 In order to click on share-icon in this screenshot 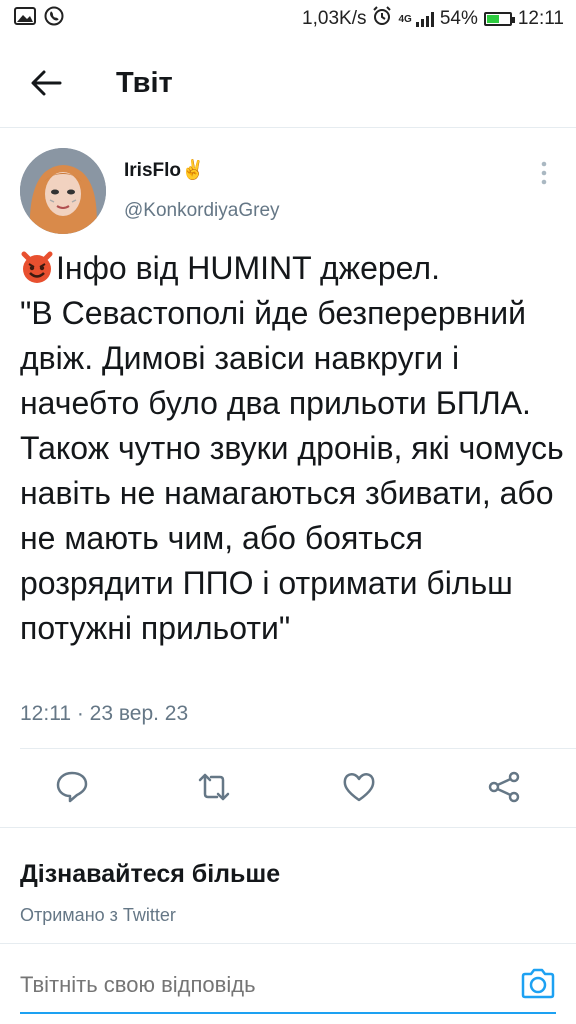, I will do `click(504, 787)`.